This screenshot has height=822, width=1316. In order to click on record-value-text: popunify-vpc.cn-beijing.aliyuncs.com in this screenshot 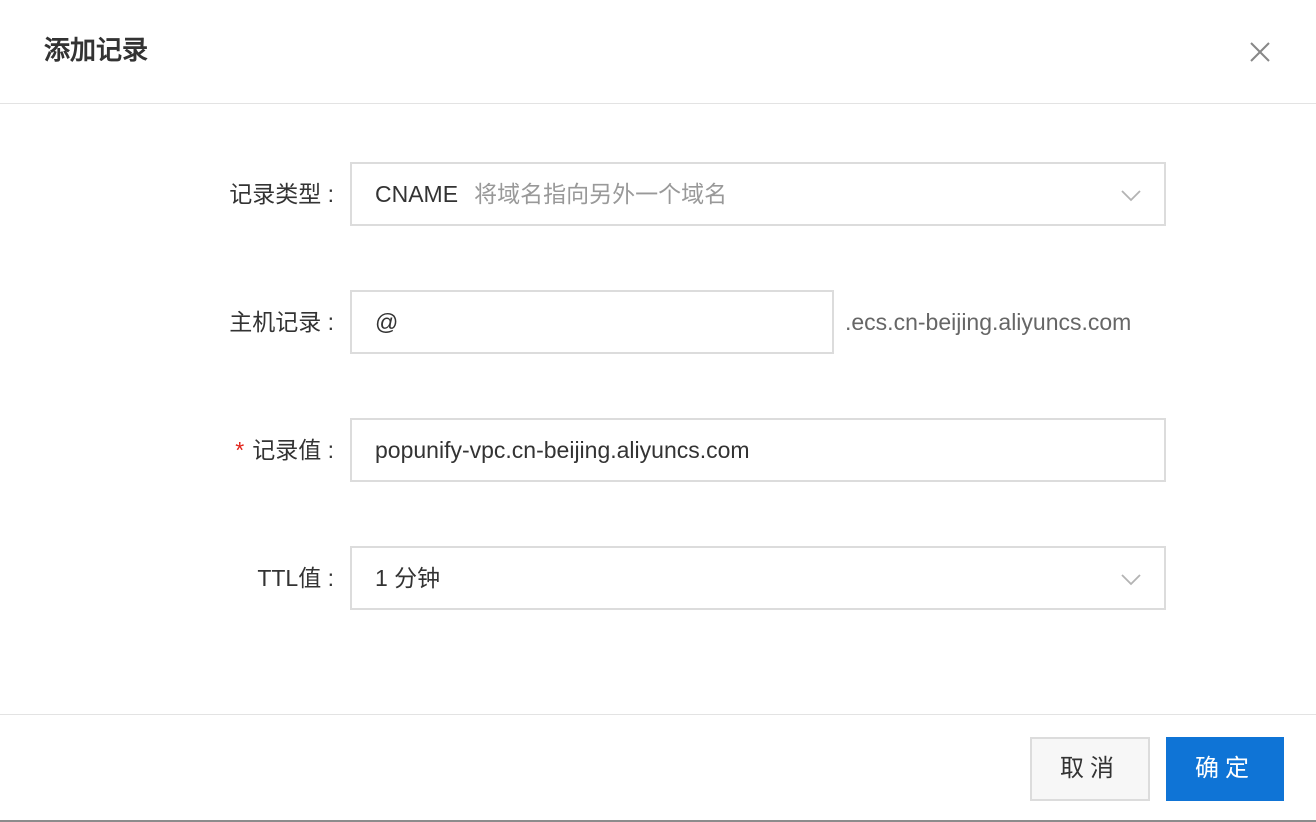, I will do `click(562, 450)`.